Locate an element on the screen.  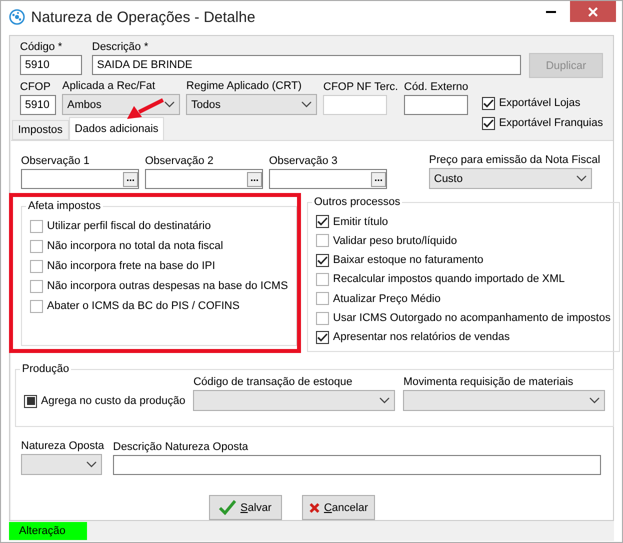
minimize-icon is located at coordinates (551, 11).